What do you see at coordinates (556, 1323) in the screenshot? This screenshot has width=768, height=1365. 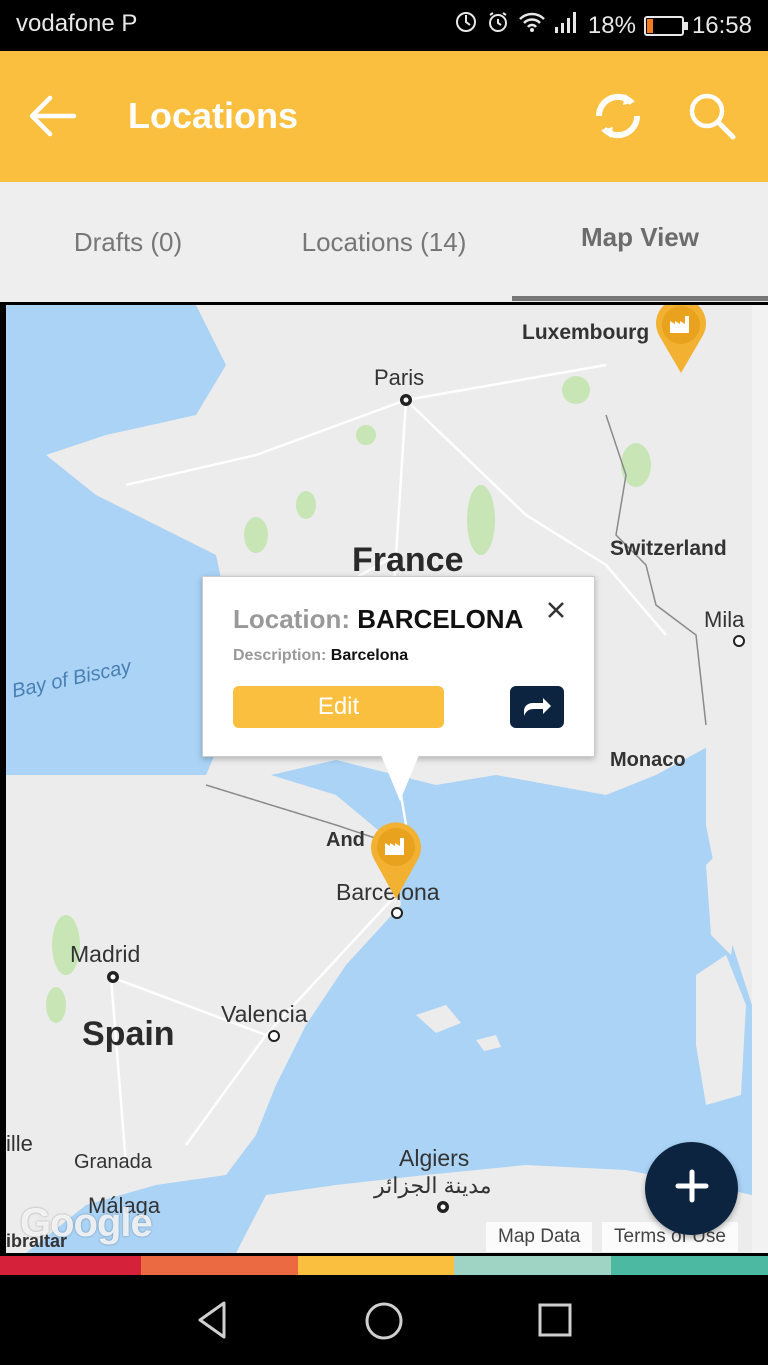 I see `recents-nav-icon` at bounding box center [556, 1323].